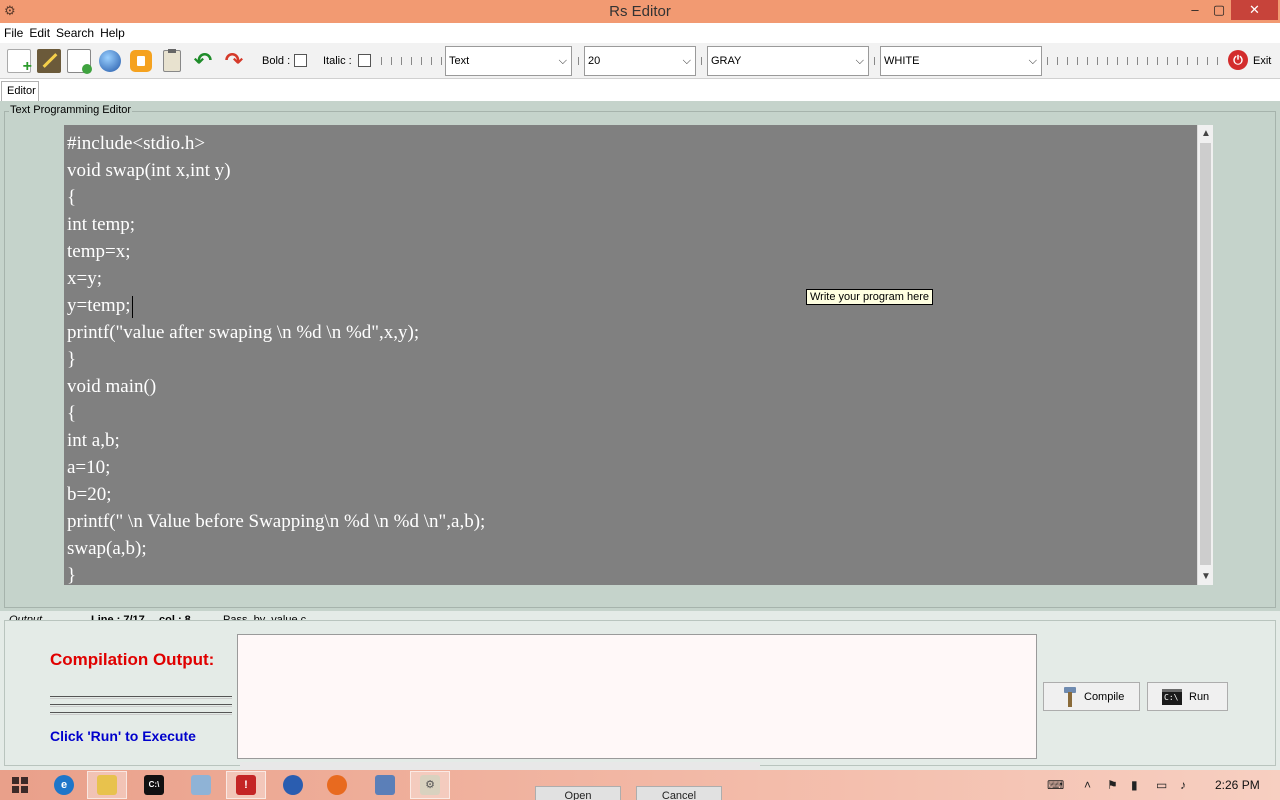 Image resolution: width=1280 pixels, height=800 pixels. I want to click on run-button: C:\ Run, so click(1187, 696).